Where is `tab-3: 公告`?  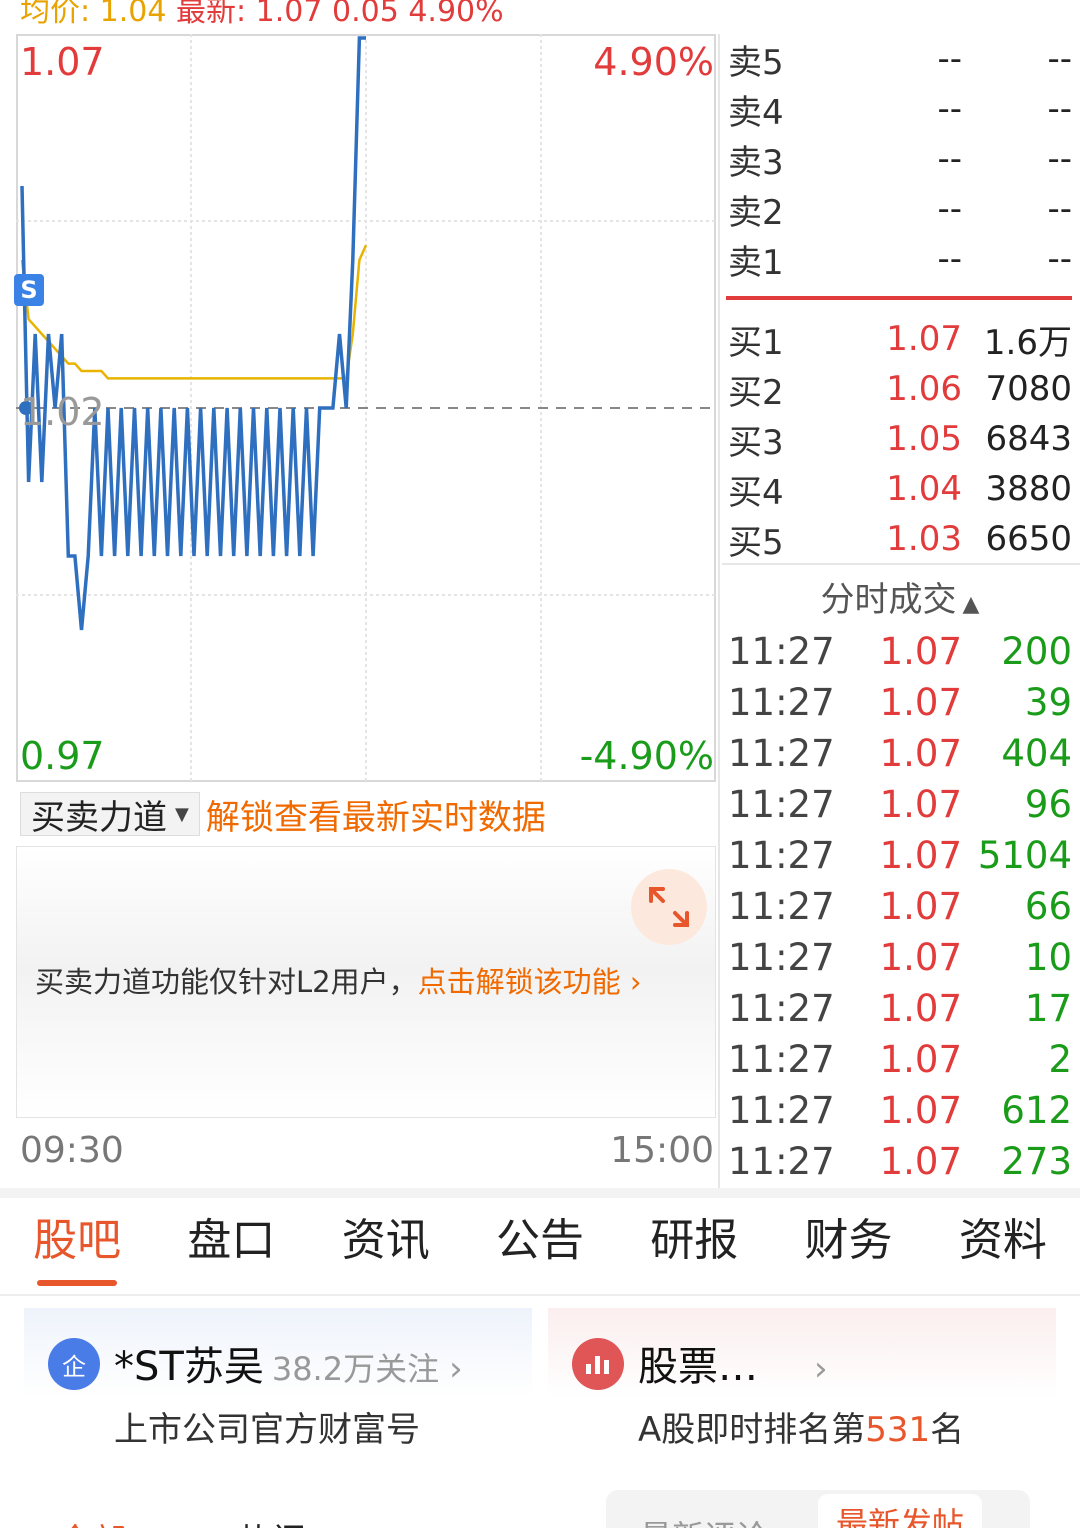
tab-3: 公告 is located at coordinates (540, 1246).